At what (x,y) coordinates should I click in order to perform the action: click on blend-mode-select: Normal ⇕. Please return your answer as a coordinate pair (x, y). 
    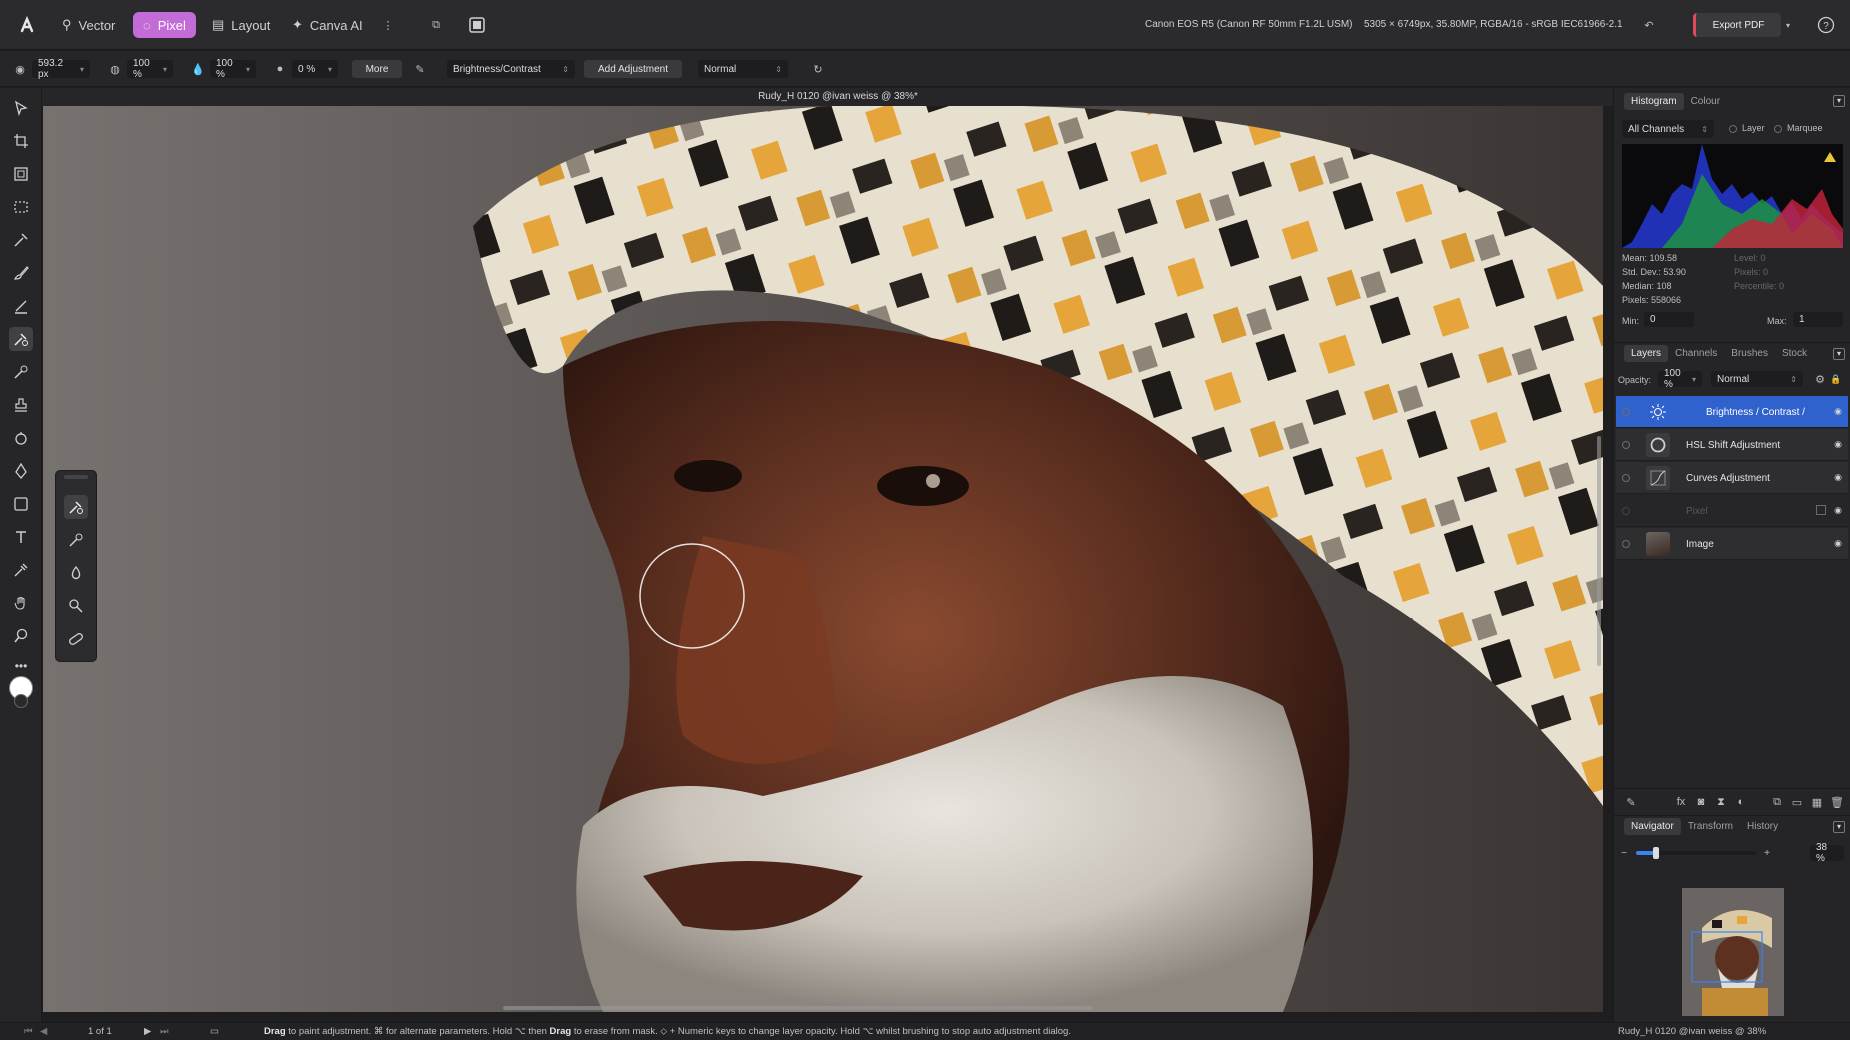
    Looking at the image, I should click on (743, 69).